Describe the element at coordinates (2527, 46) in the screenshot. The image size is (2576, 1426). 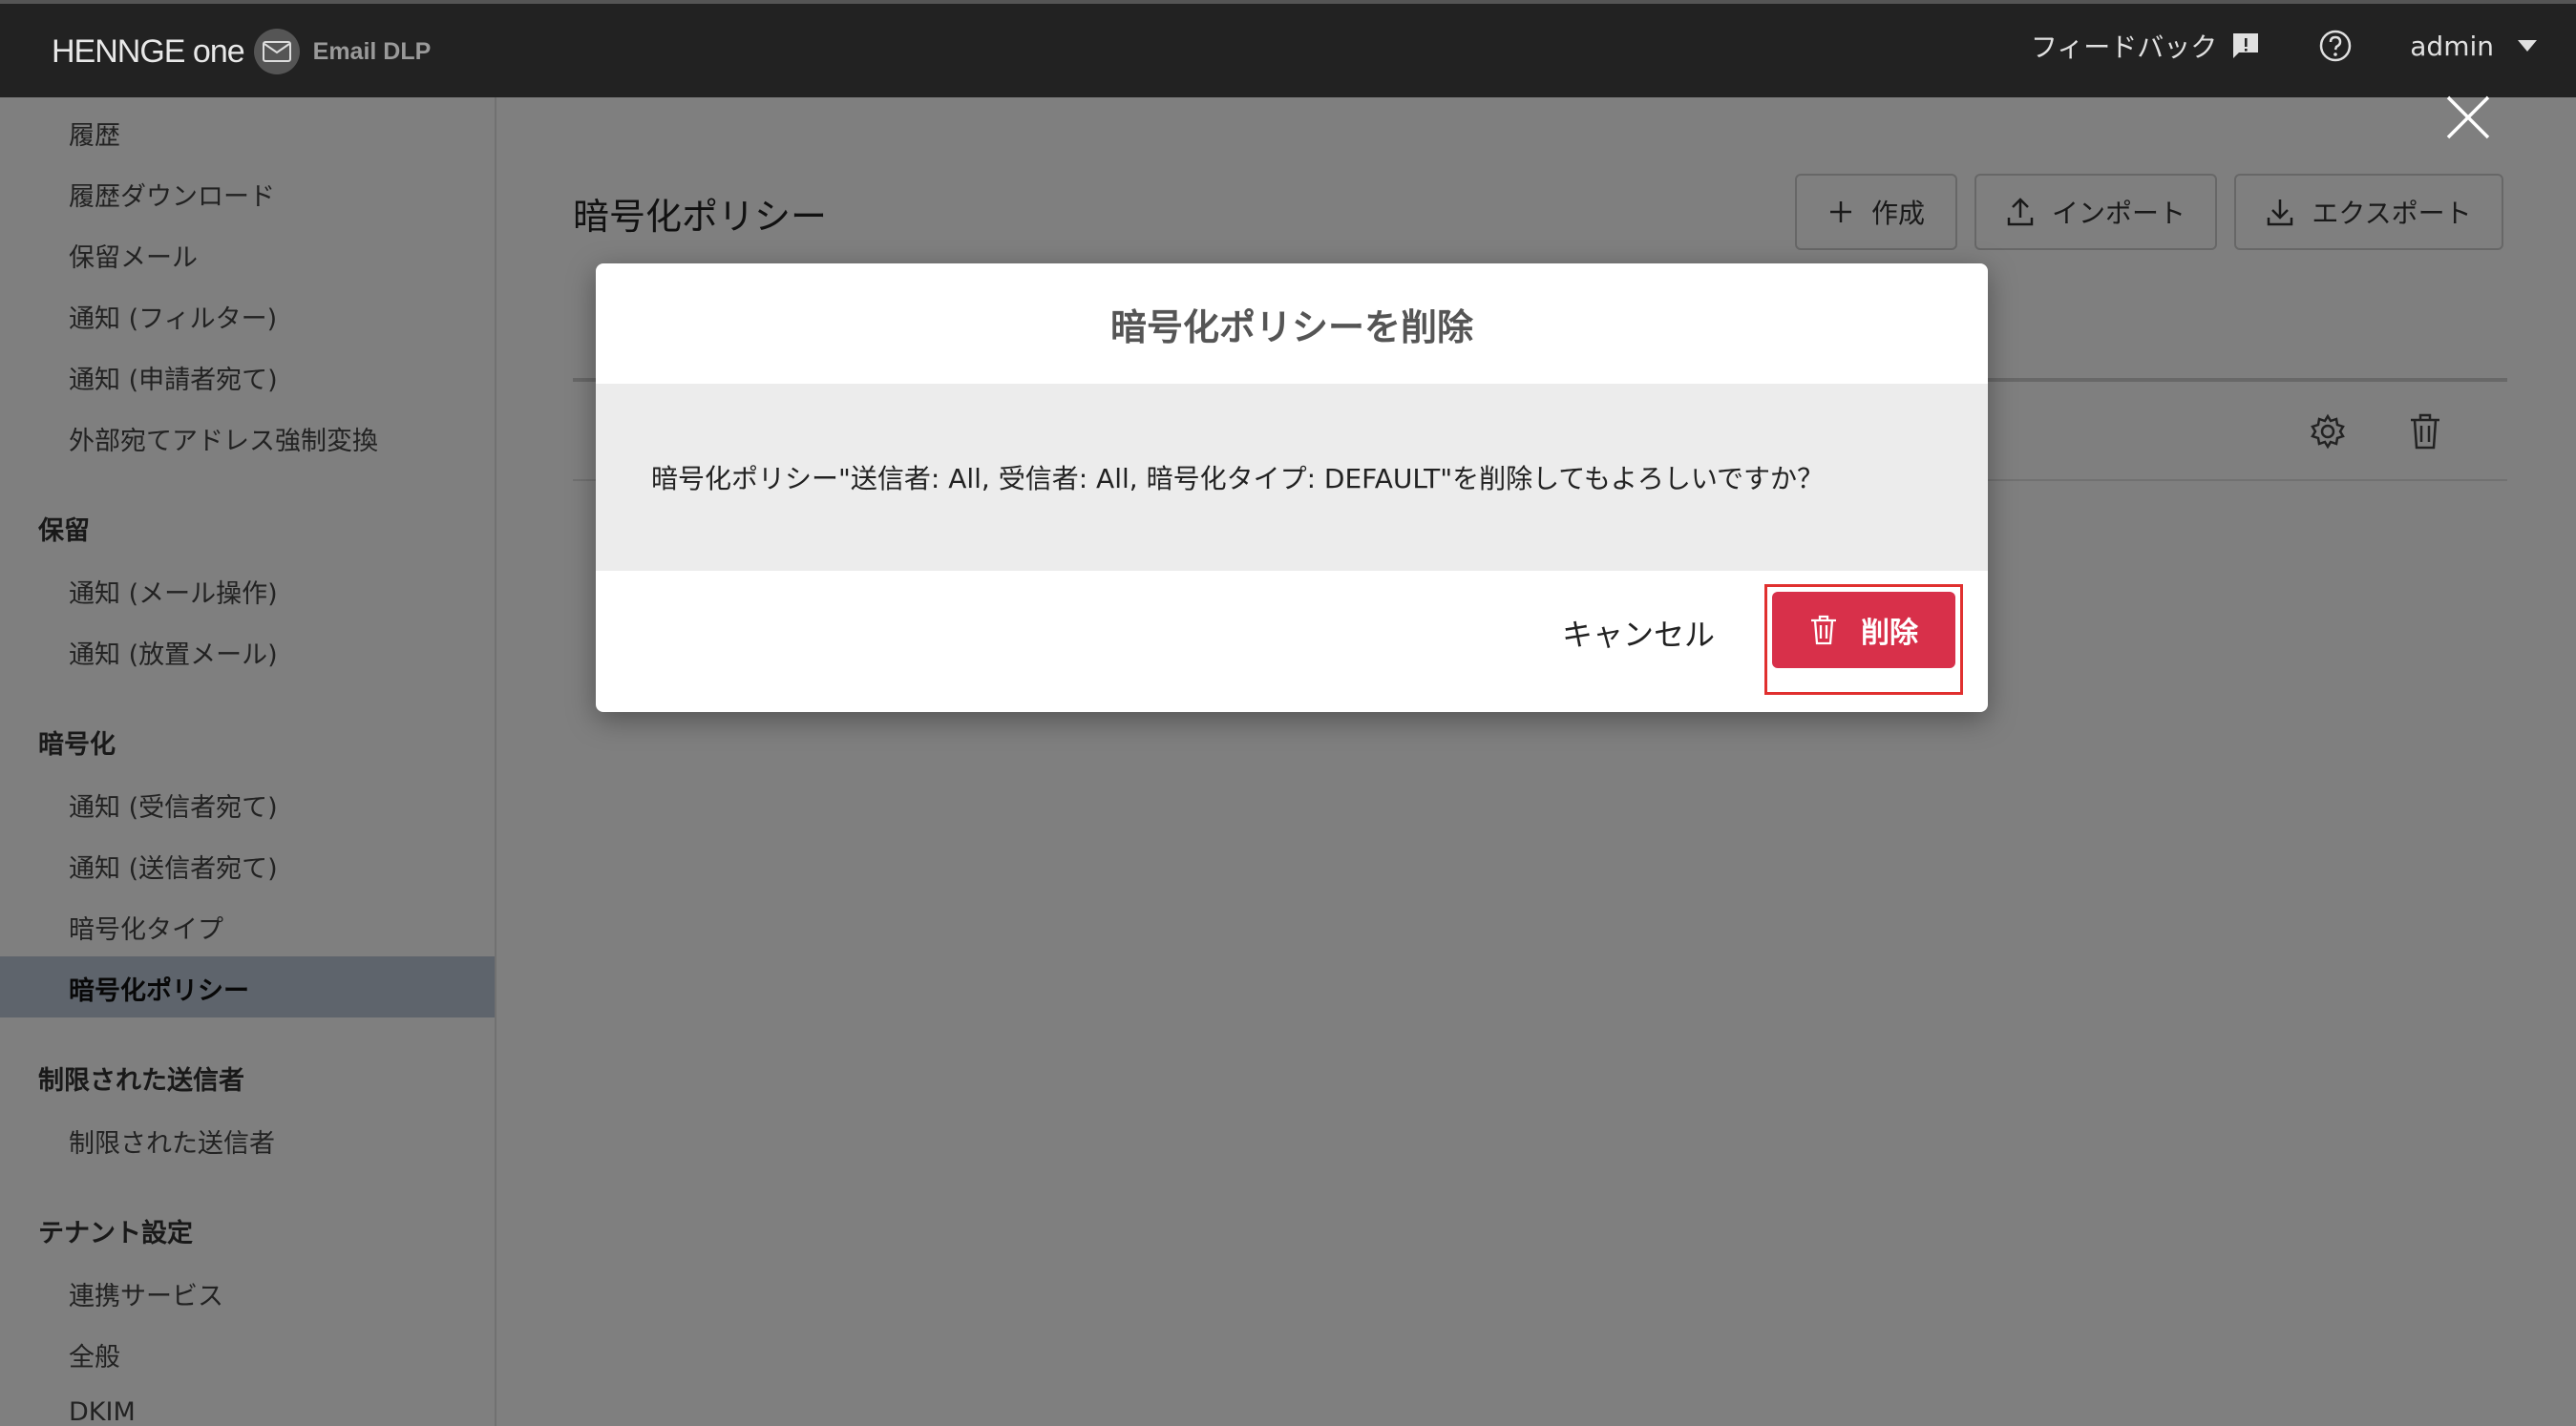
I see `caret-down-icon` at that location.